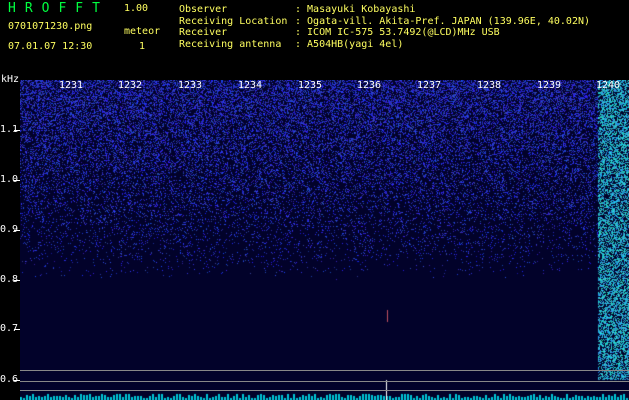 The image size is (629, 400). I want to click on x-tick-label: 1233, so click(190, 85).